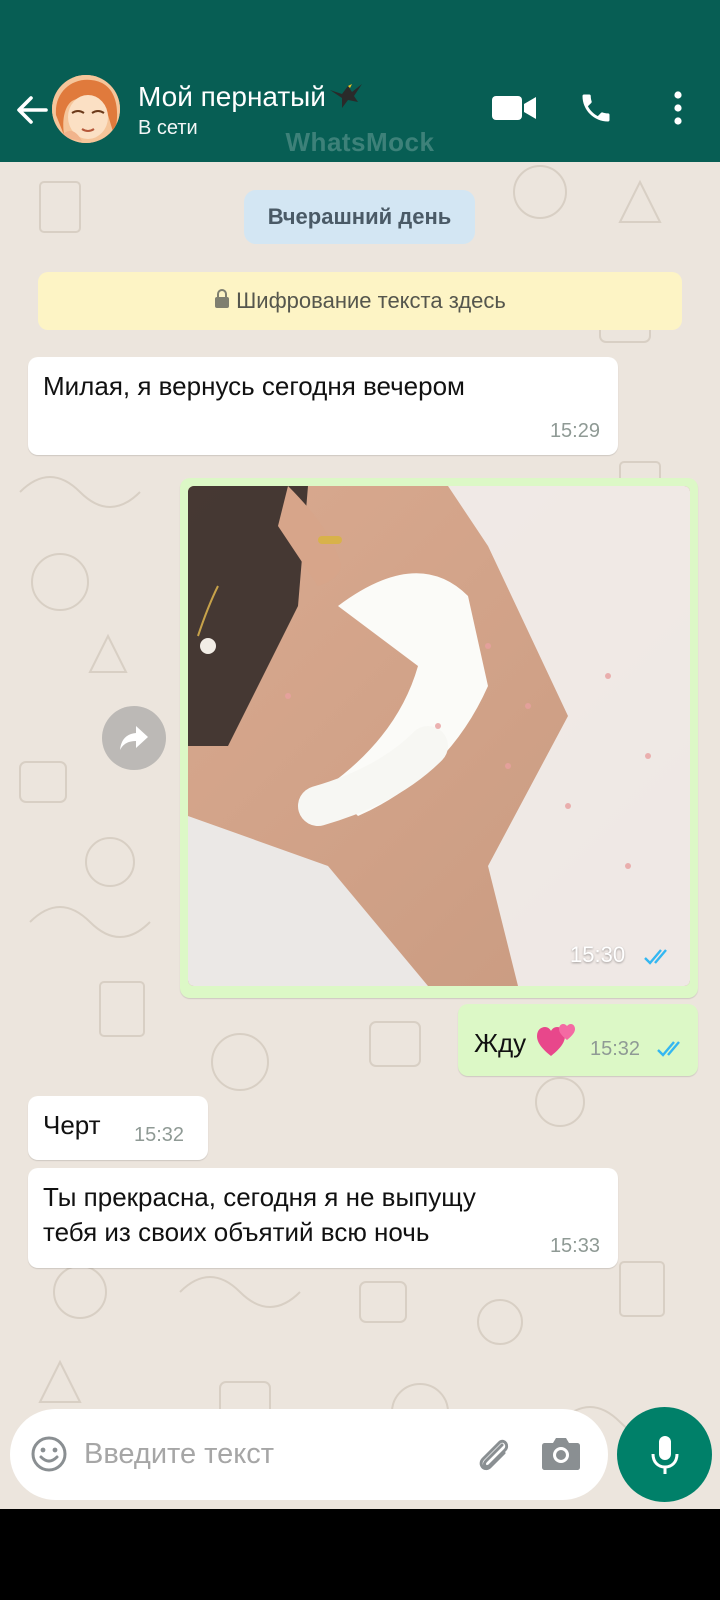  I want to click on system-nav-bar, so click(360, 1554).